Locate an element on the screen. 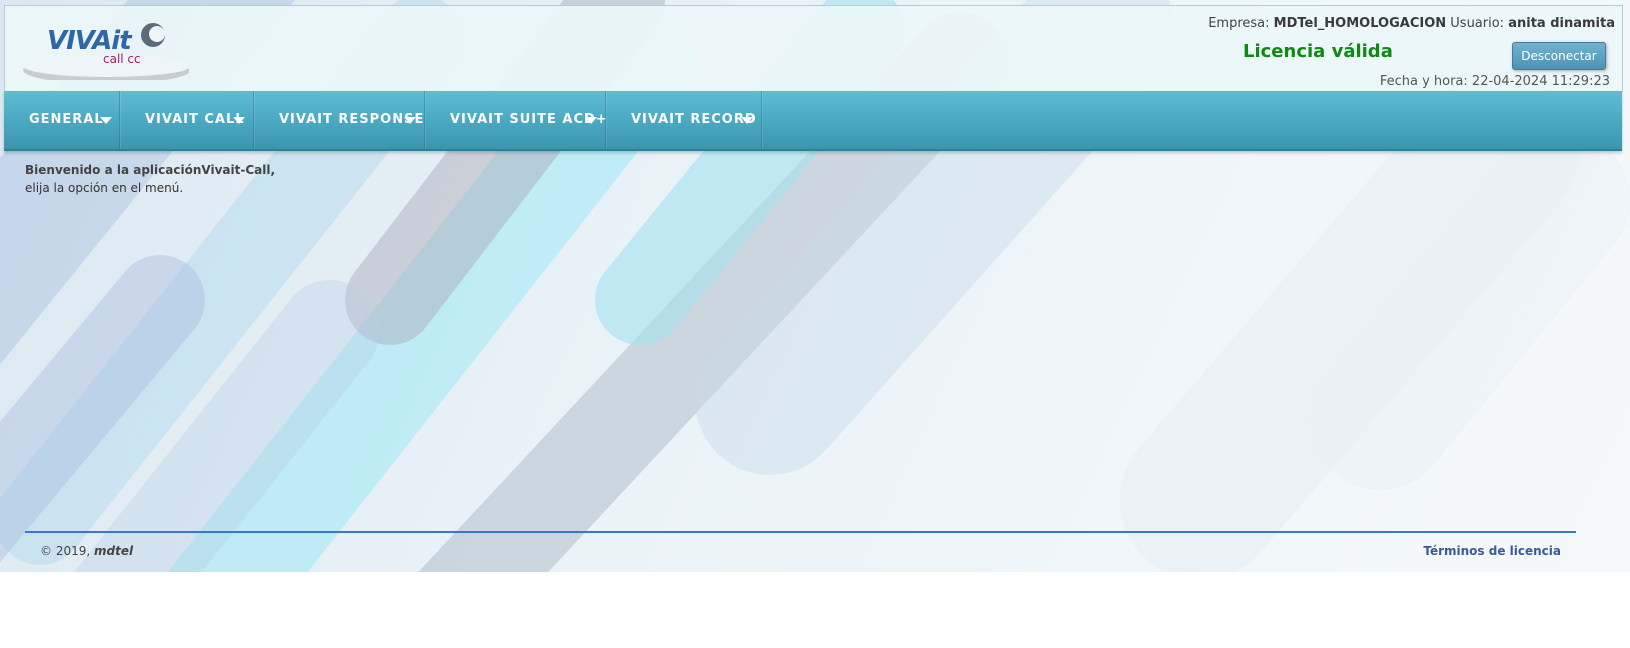 This screenshot has width=1630, height=648. datetime-label: Fecha y hora: is located at coordinates (1423, 81).